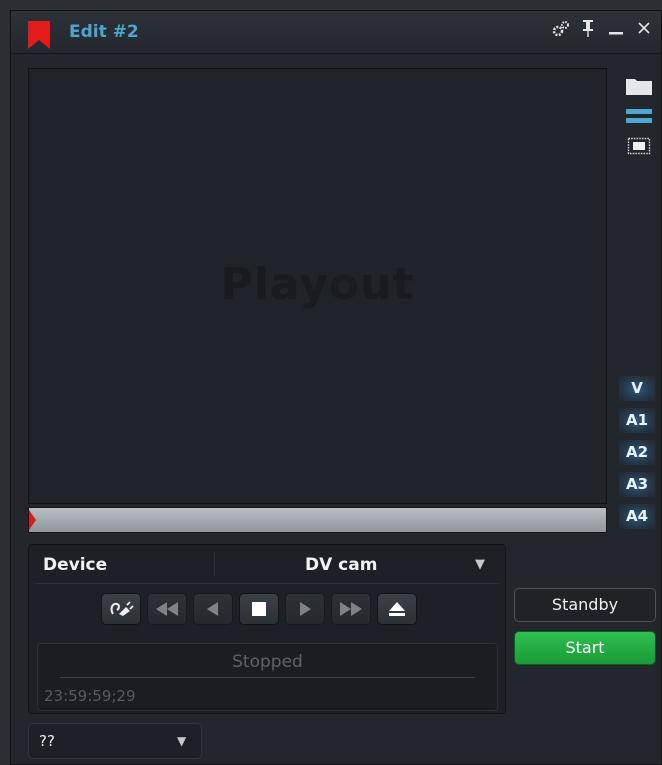  What do you see at coordinates (75, 565) in the screenshot?
I see `device-label: Device` at bounding box center [75, 565].